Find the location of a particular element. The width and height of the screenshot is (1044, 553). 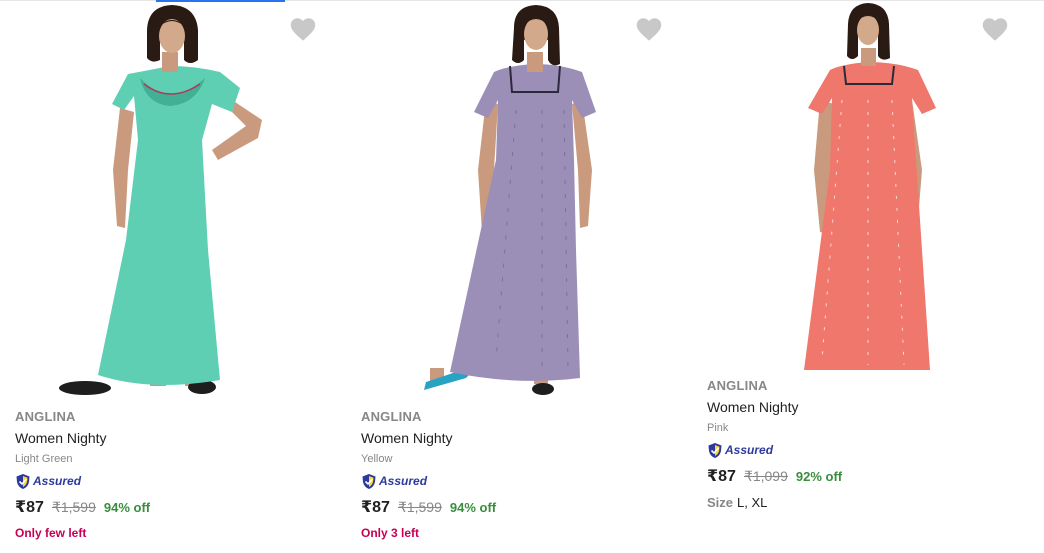

discount-percent: 92% off is located at coordinates (819, 476).